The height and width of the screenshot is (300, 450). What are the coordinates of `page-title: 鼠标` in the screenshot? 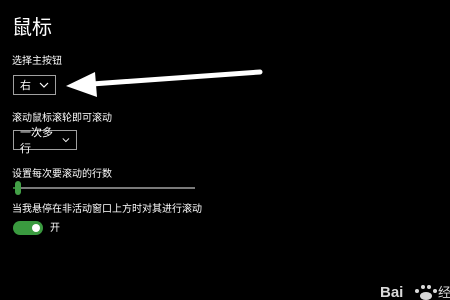 It's located at (32, 27).